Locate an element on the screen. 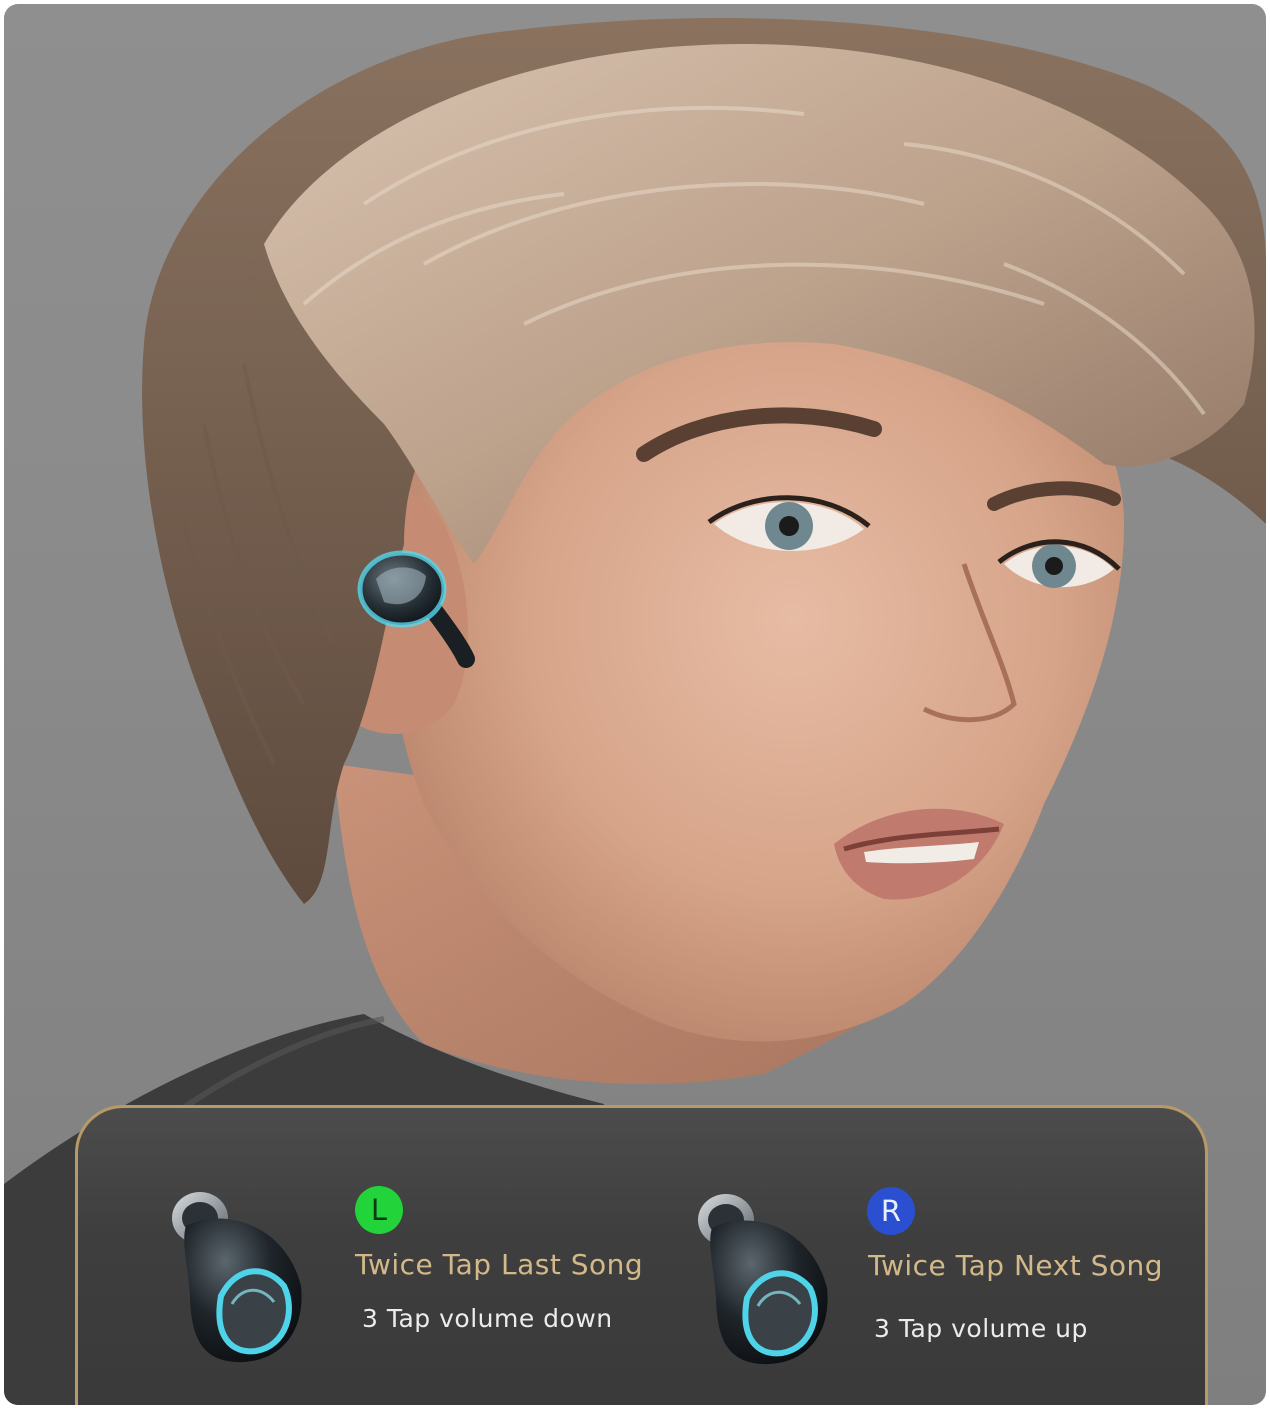 The height and width of the screenshot is (1409, 1270). right-subtitle: 3 Tap volume up is located at coordinates (981, 1328).